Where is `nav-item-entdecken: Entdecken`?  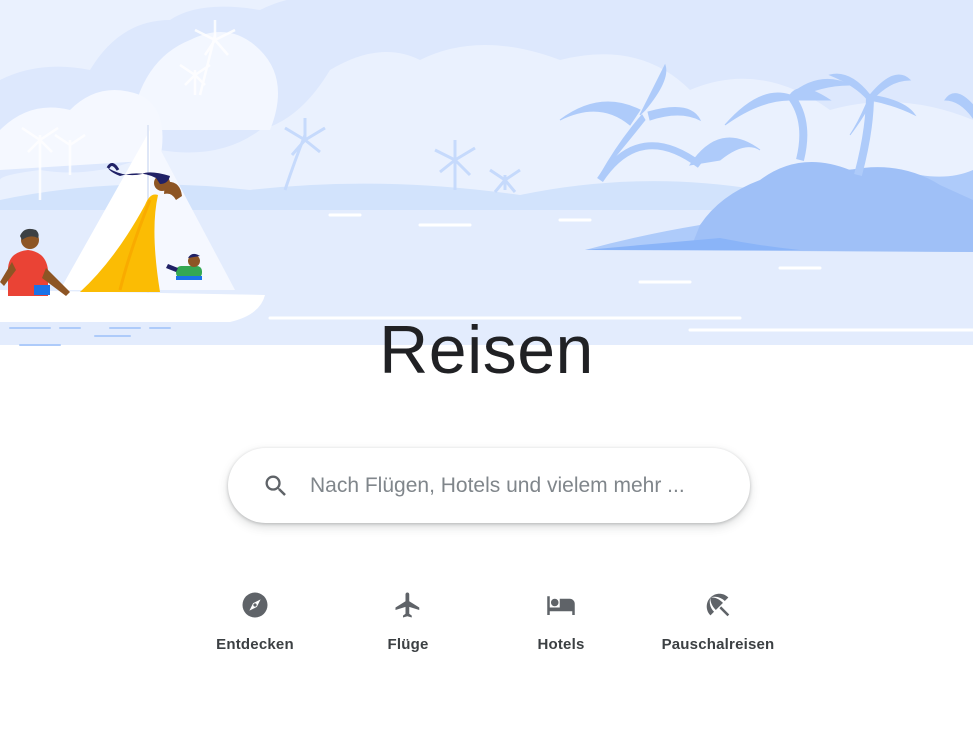 nav-item-entdecken: Entdecken is located at coordinates (255, 628).